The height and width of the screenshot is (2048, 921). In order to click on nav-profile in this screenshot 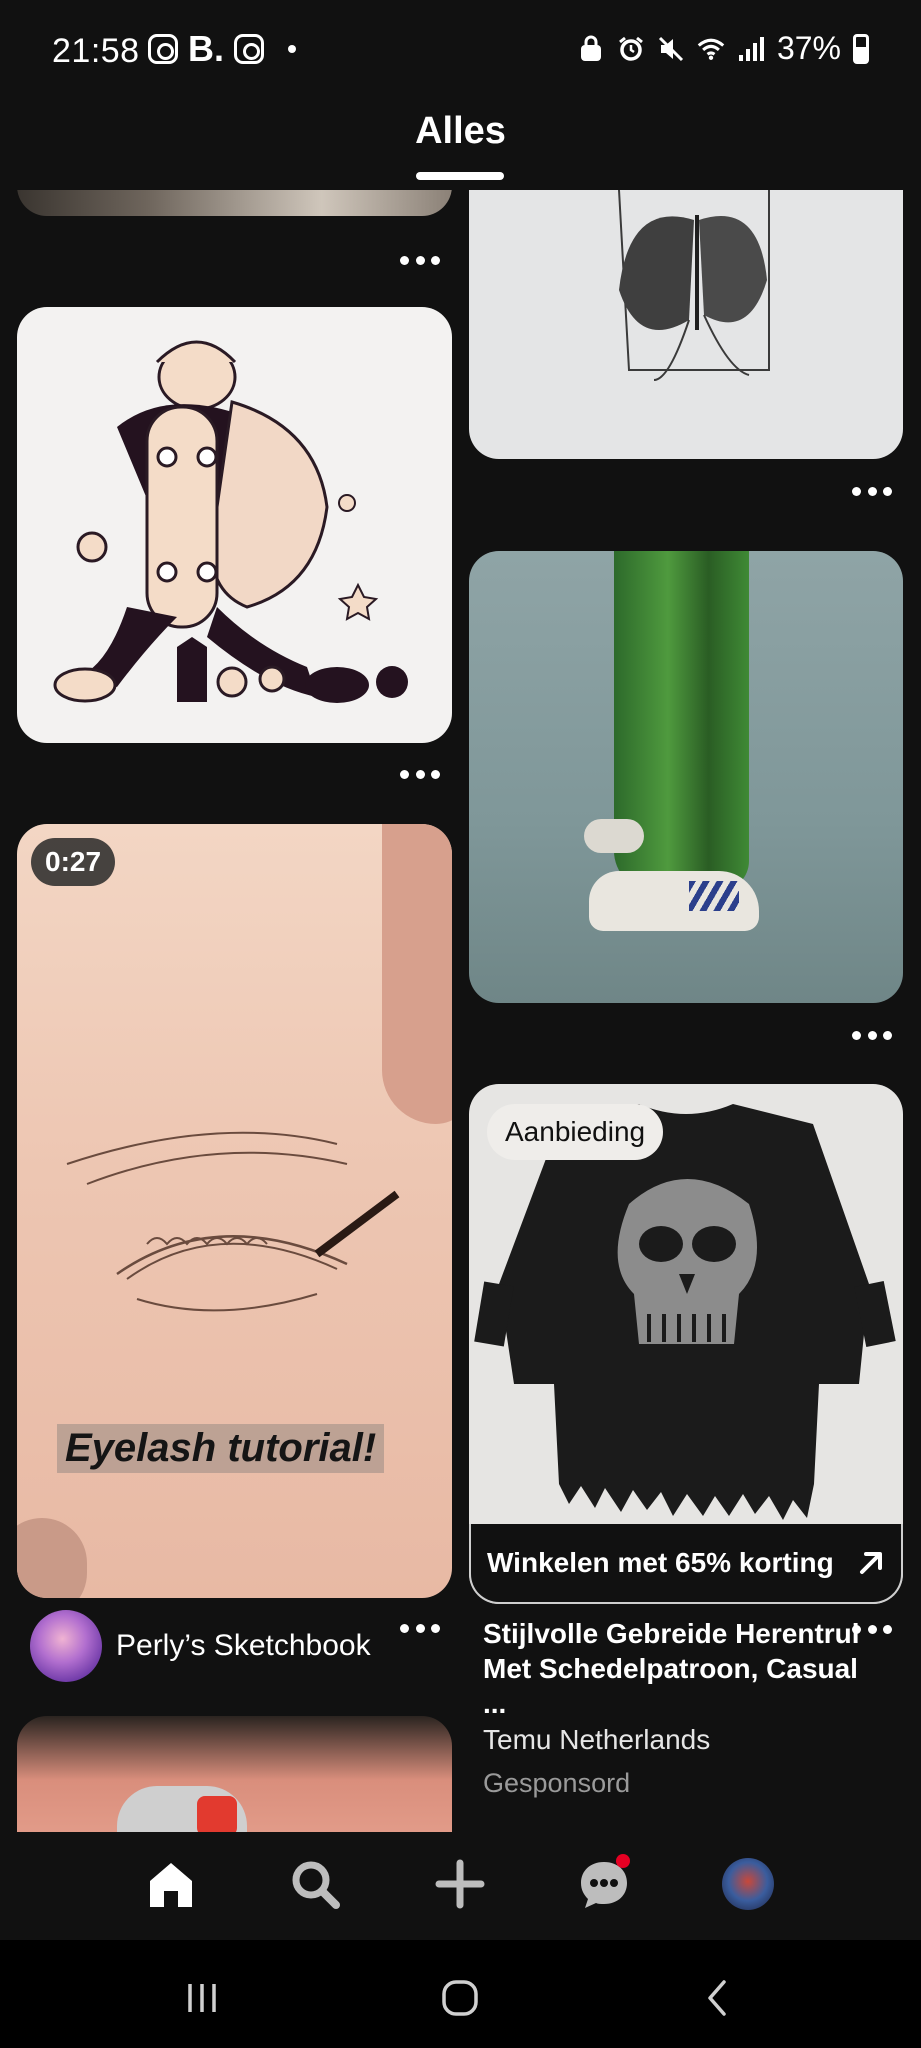, I will do `click(748, 1884)`.